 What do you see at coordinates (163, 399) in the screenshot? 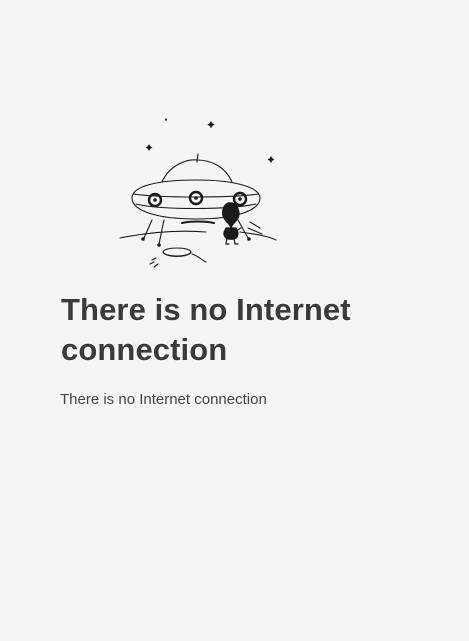
I see `error-message: There is no Internet connection` at bounding box center [163, 399].